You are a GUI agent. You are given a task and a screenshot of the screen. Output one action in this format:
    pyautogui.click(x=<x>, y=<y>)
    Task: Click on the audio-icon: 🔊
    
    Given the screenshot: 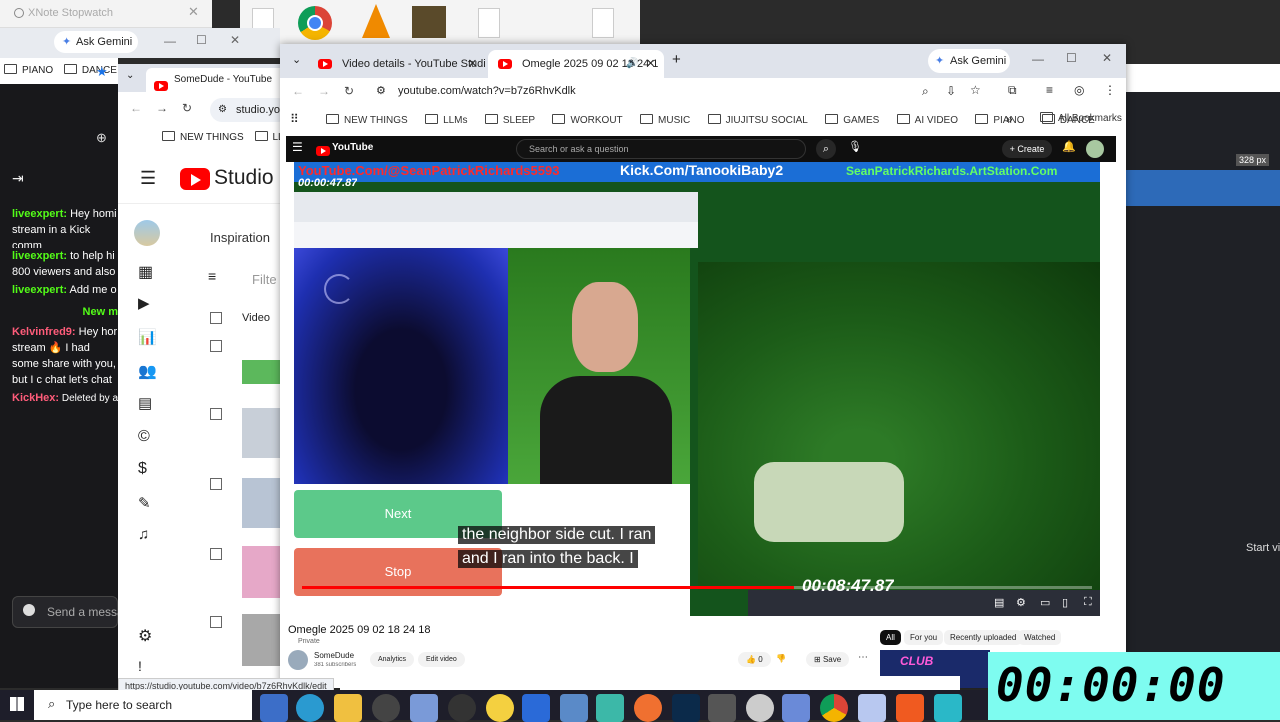 What is the action you would take?
    pyautogui.click(x=632, y=64)
    